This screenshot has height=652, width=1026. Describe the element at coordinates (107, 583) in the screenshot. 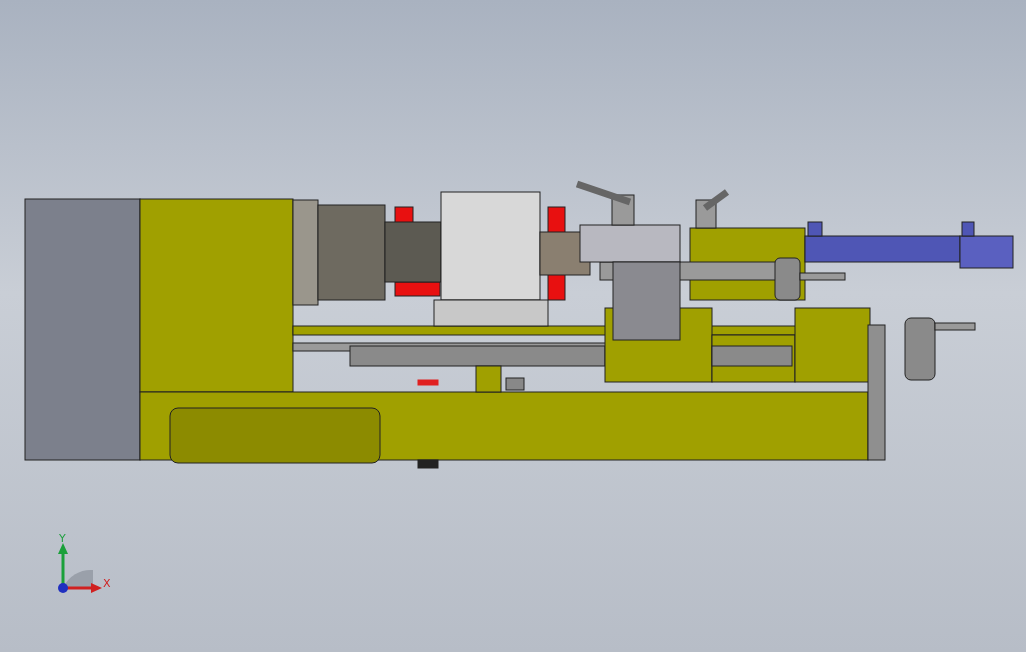

I see `x-axis-label: X` at that location.